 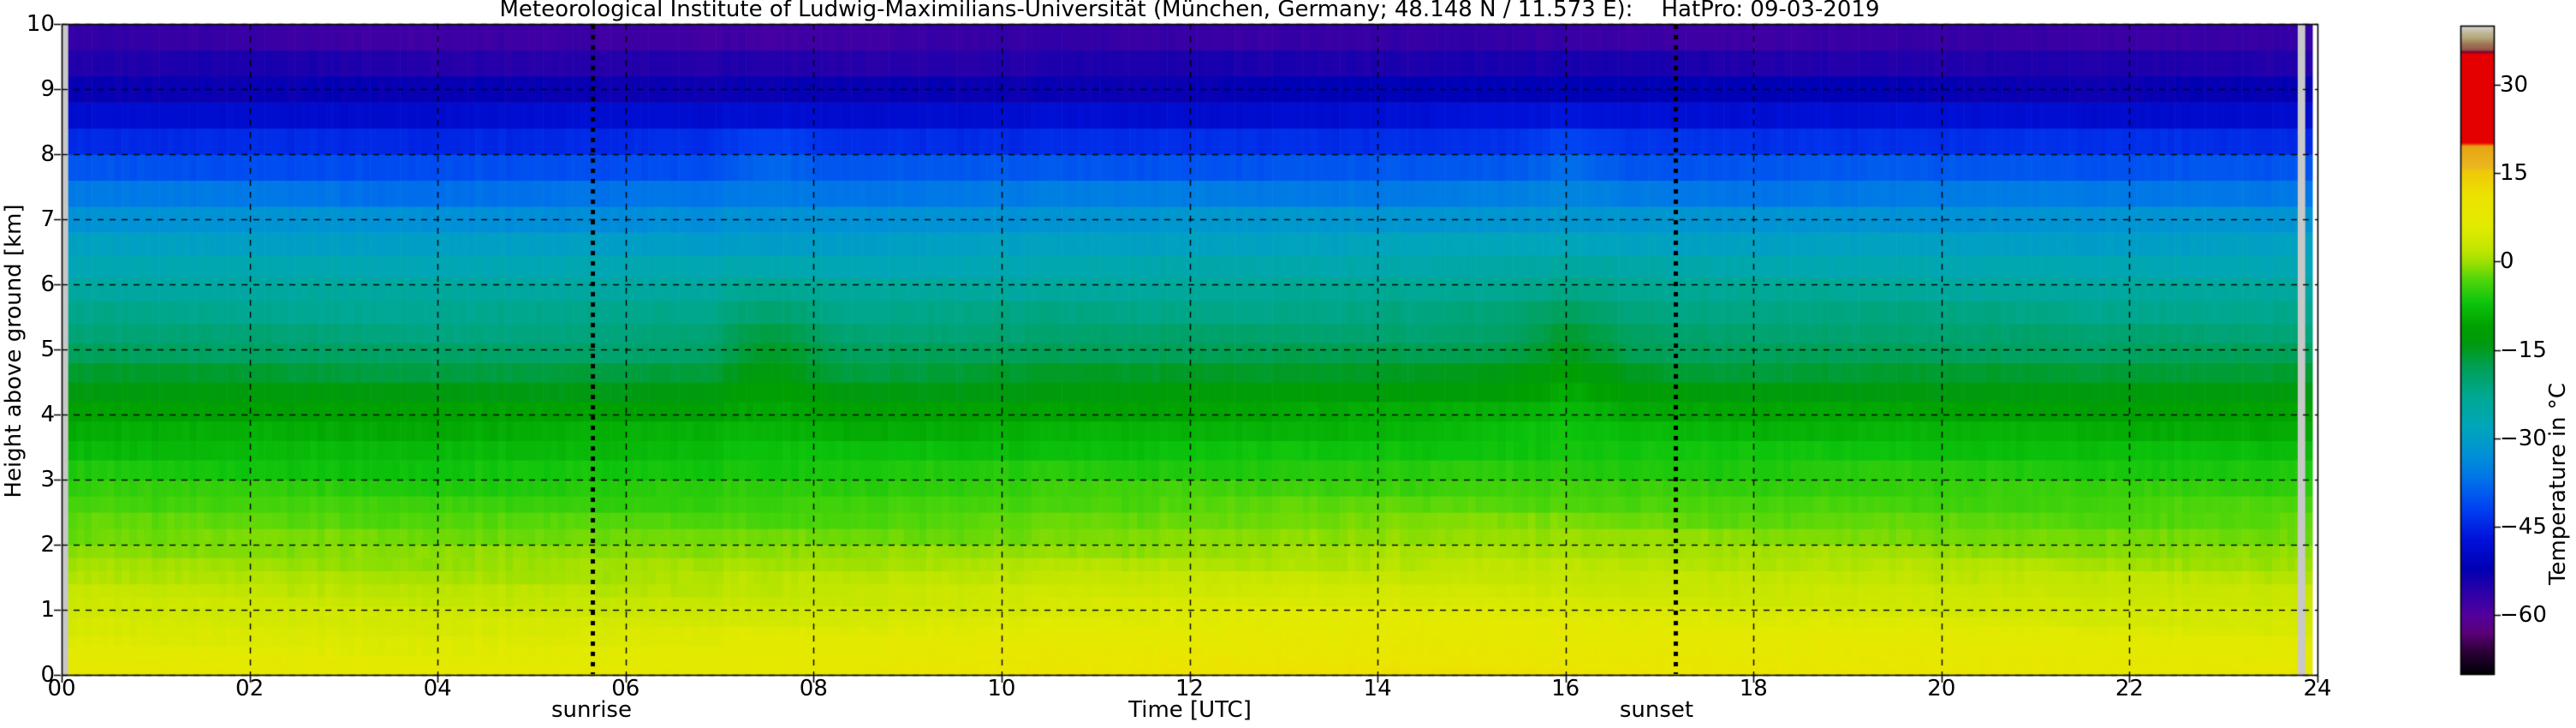 I want to click on colorbar-tick-label: −30, so click(x=2523, y=438).